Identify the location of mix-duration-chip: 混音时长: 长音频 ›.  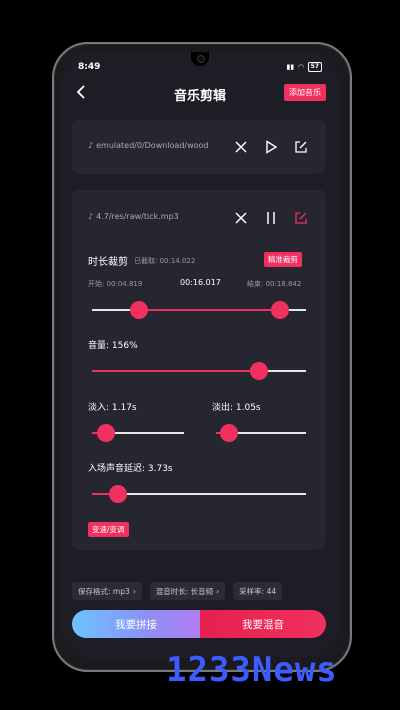
(187, 591).